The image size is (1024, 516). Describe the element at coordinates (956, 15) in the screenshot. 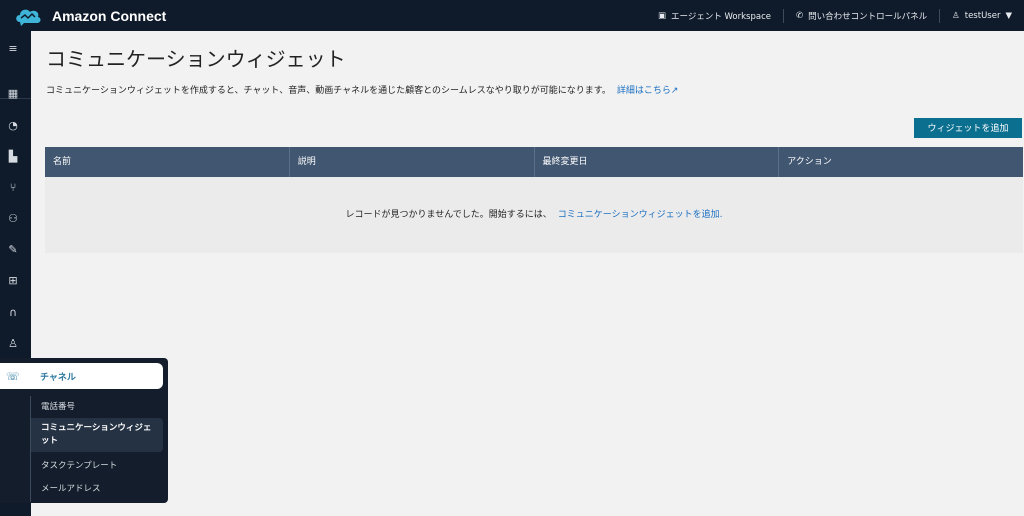

I see `user-icon: ♙` at that location.